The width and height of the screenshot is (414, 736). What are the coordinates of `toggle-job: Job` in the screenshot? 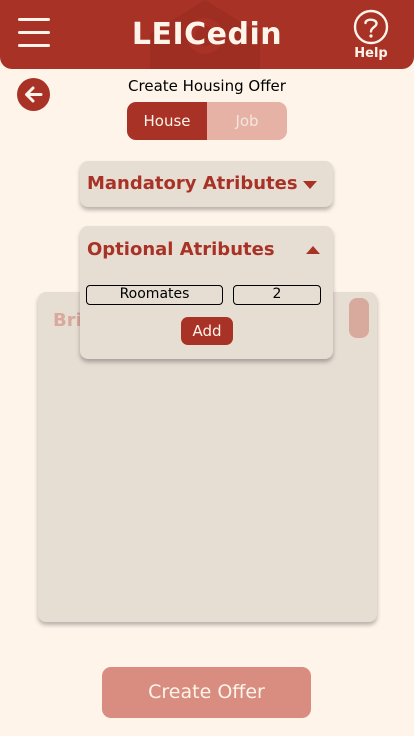 It's located at (247, 121).